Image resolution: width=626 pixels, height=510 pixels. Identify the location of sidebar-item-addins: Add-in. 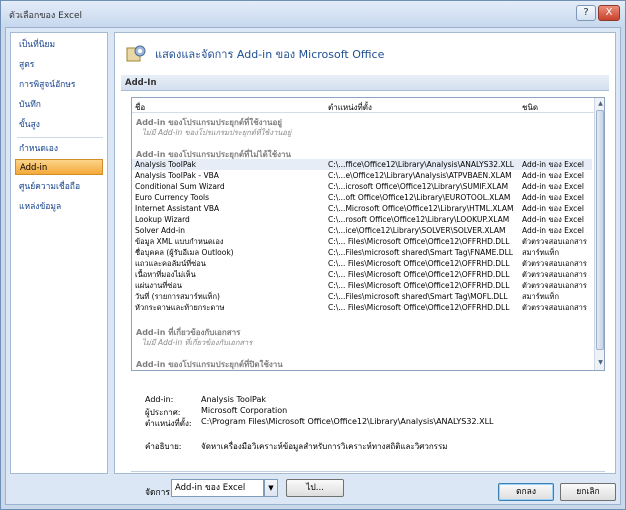
(59, 167).